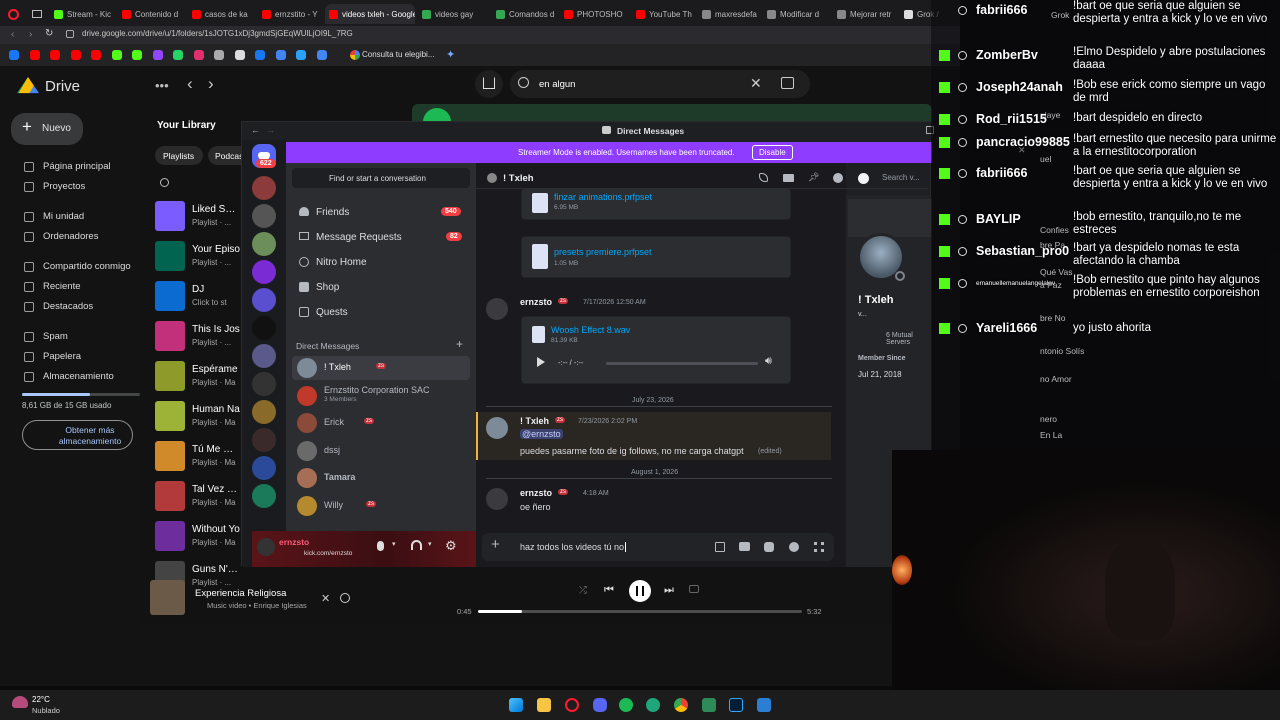 The height and width of the screenshot is (720, 1280). Describe the element at coordinates (68, 306) in the screenshot. I see `drive-nav-item: Destacados` at that location.